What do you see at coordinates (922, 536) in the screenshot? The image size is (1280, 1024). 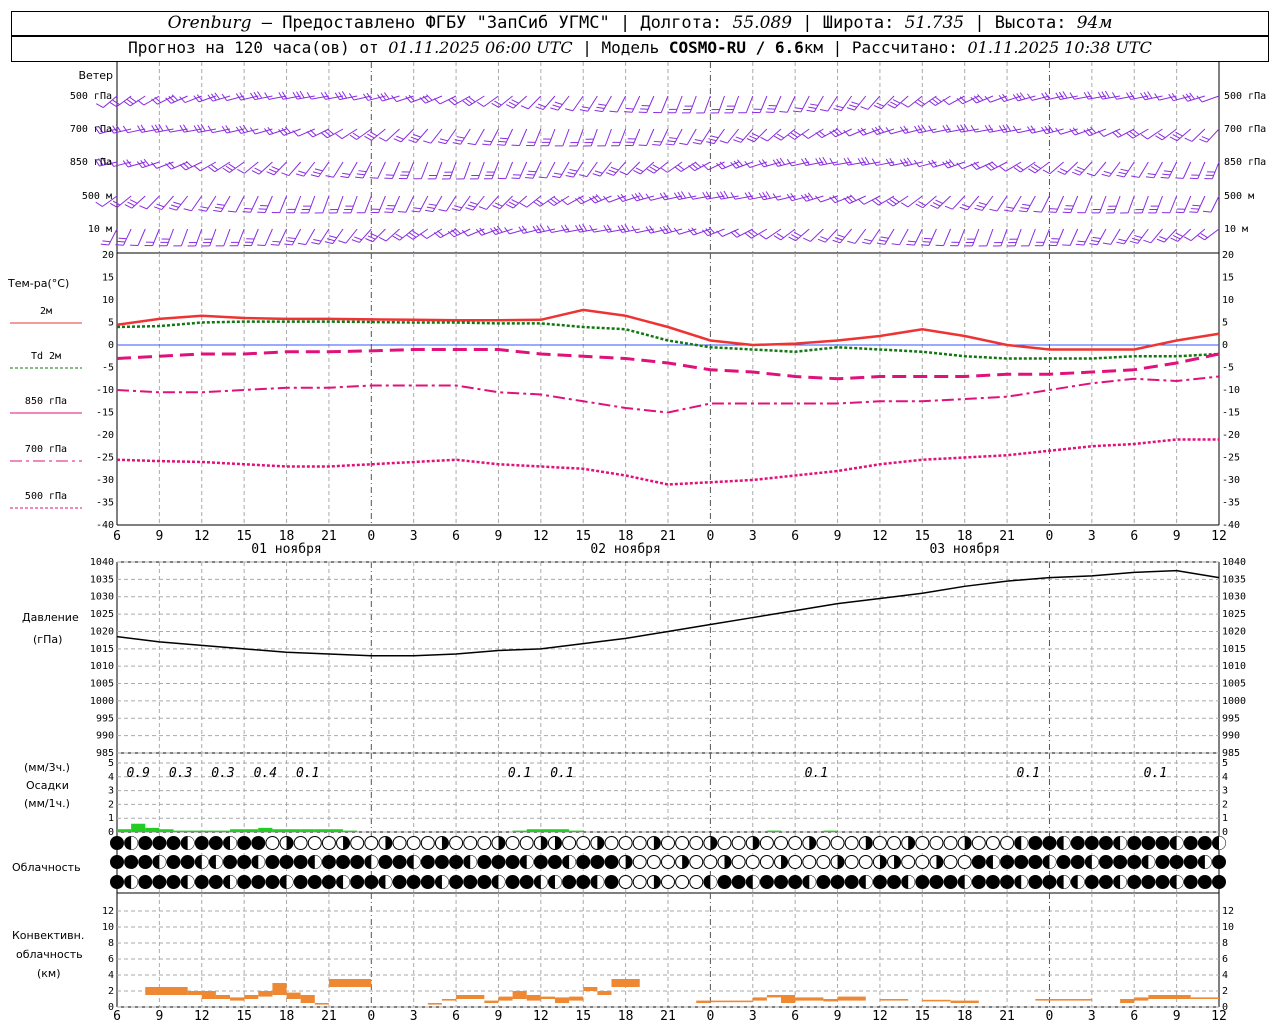 I see `temp-axis-tick-19: 15` at bounding box center [922, 536].